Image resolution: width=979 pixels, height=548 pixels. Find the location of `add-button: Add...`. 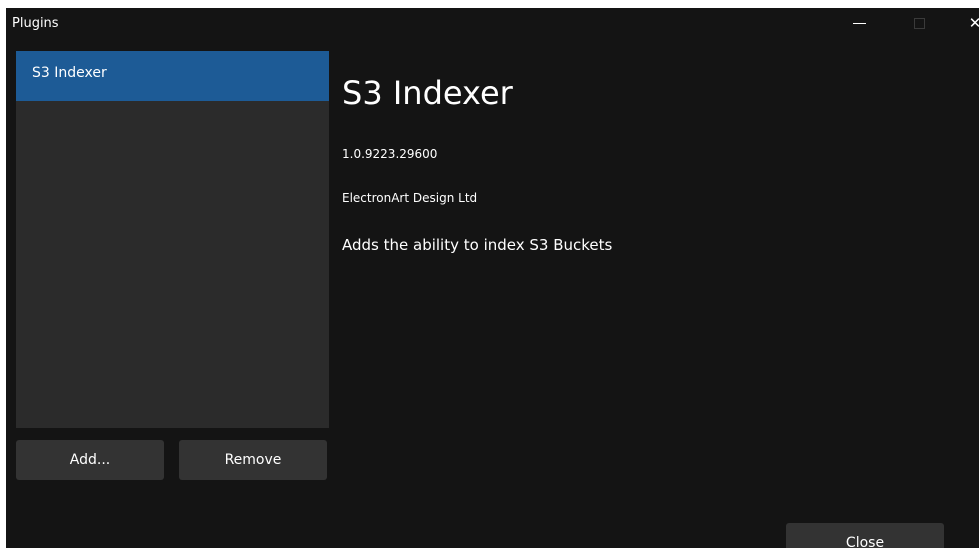

add-button: Add... is located at coordinates (90, 460).